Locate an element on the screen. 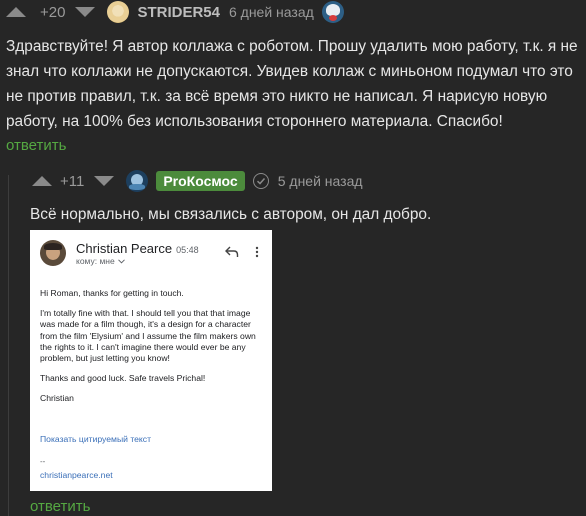  sender-avatar is located at coordinates (53, 253).